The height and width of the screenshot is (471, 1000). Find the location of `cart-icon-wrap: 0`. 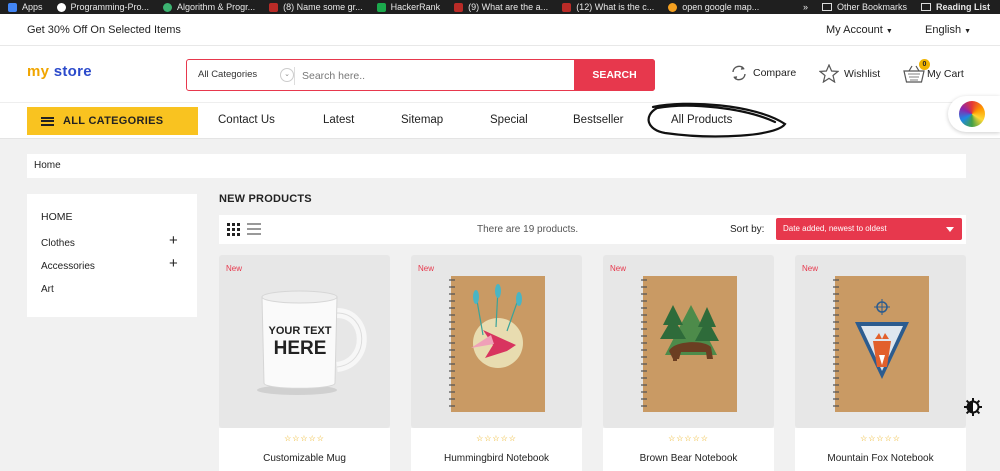

cart-icon-wrap: 0 is located at coordinates (916, 71).